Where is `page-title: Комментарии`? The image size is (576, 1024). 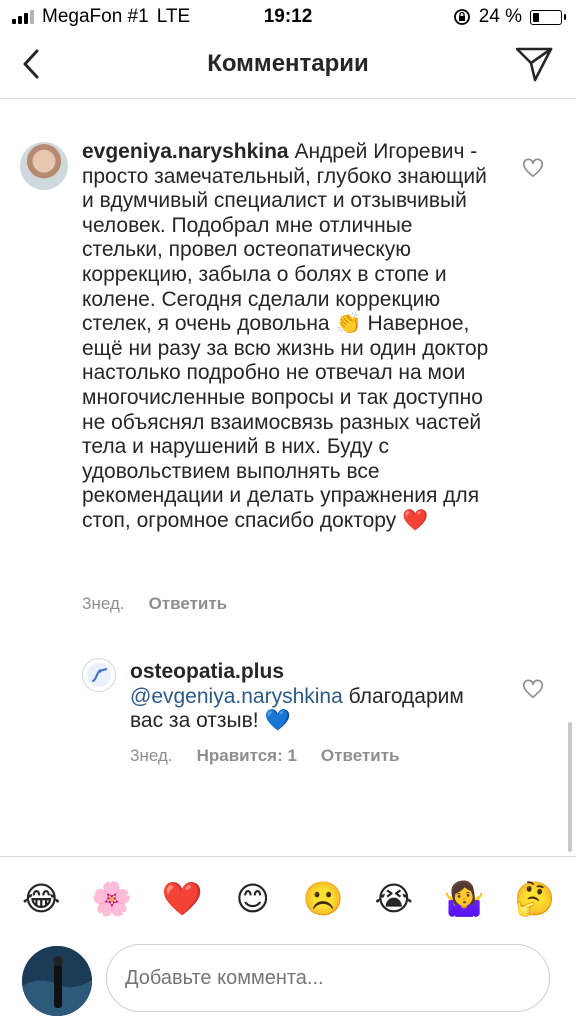
page-title: Комментарии is located at coordinates (288, 63).